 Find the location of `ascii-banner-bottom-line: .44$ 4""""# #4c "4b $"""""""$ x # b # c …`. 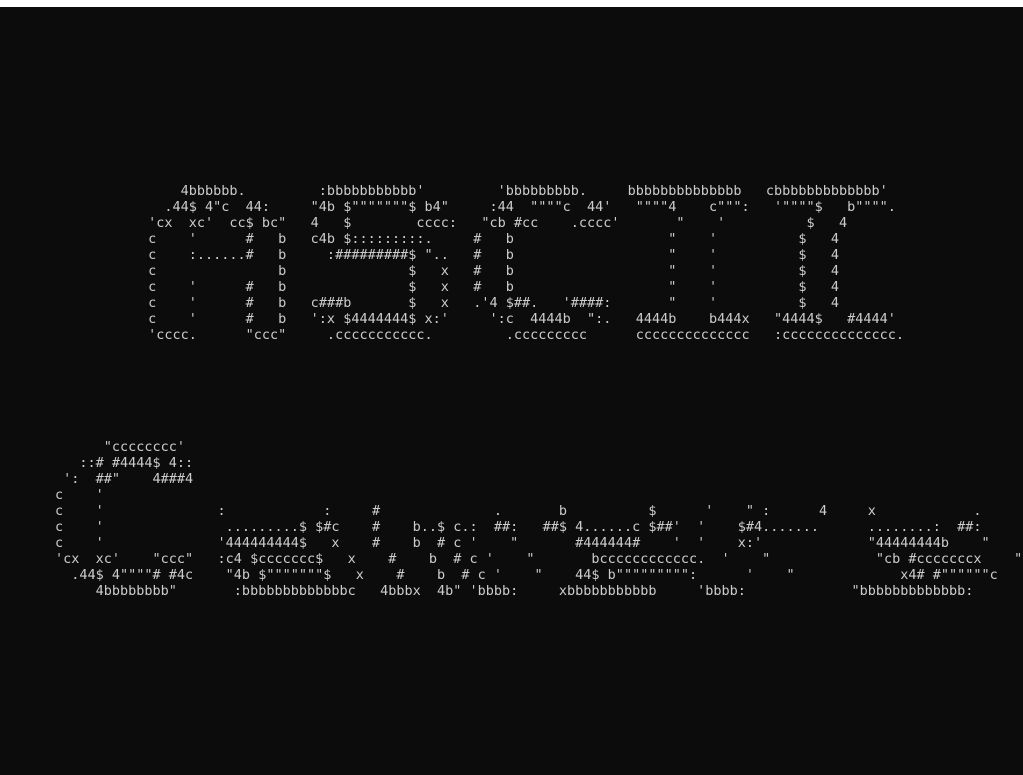

ascii-banner-bottom-line: .44$ 4""""# #4c "4b $"""""""$ x # b # c … is located at coordinates (539, 575).